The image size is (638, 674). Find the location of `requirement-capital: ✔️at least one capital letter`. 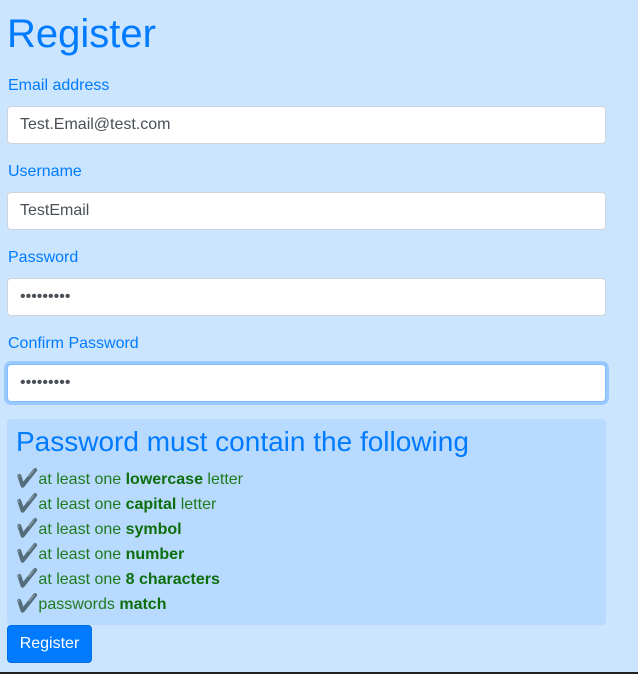

requirement-capital: ✔️at least one capital letter is located at coordinates (116, 503).